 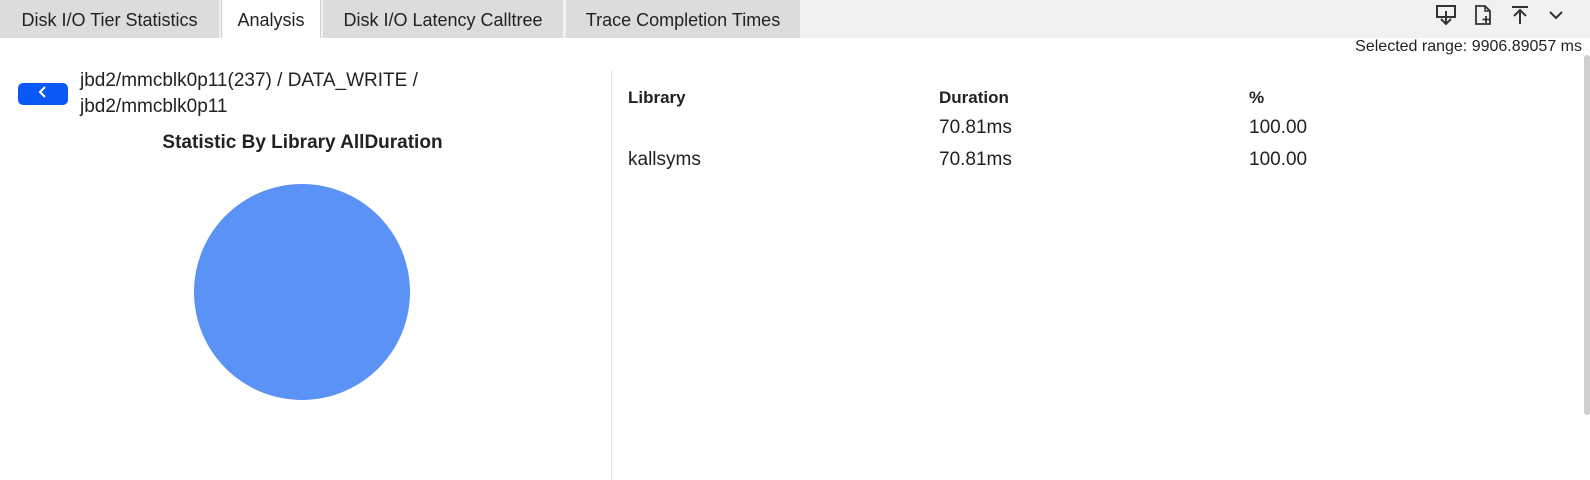 I want to click on table-row: 70.81ms 100.00, so click(x=1088, y=130).